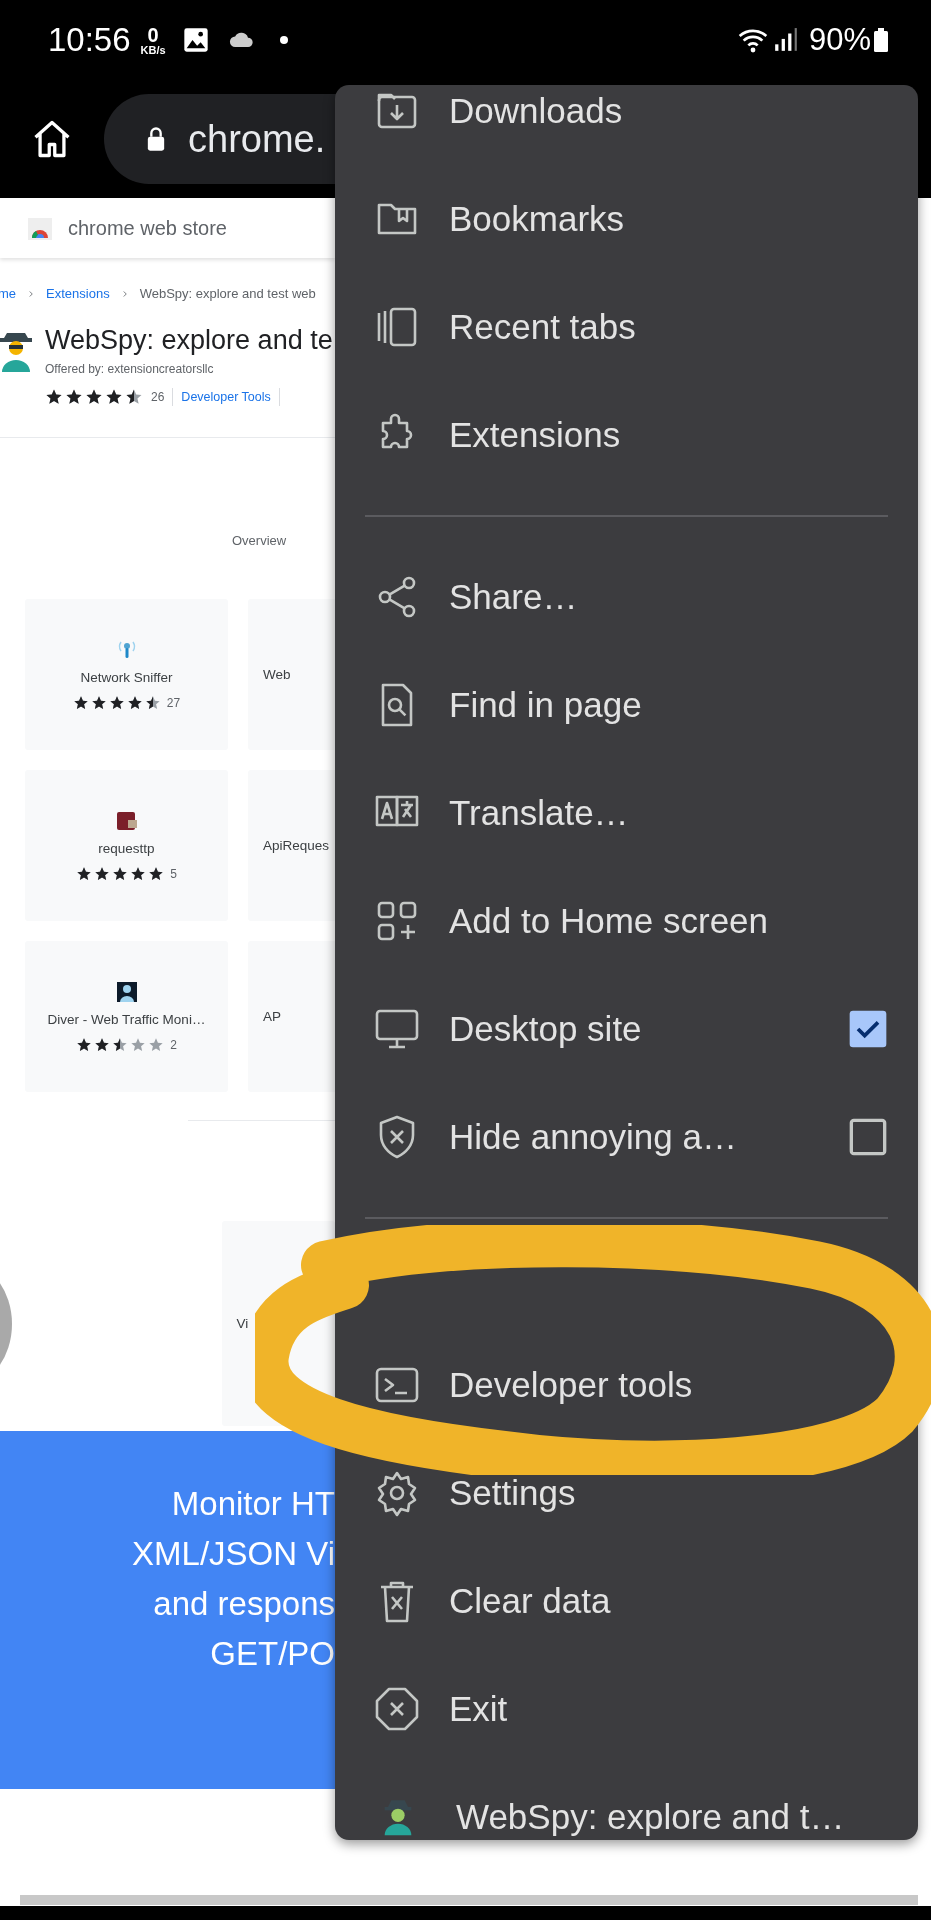 This screenshot has height=1920, width=931. I want to click on related-card: Diver - Web Traffic Moni… 2, so click(126, 1017).